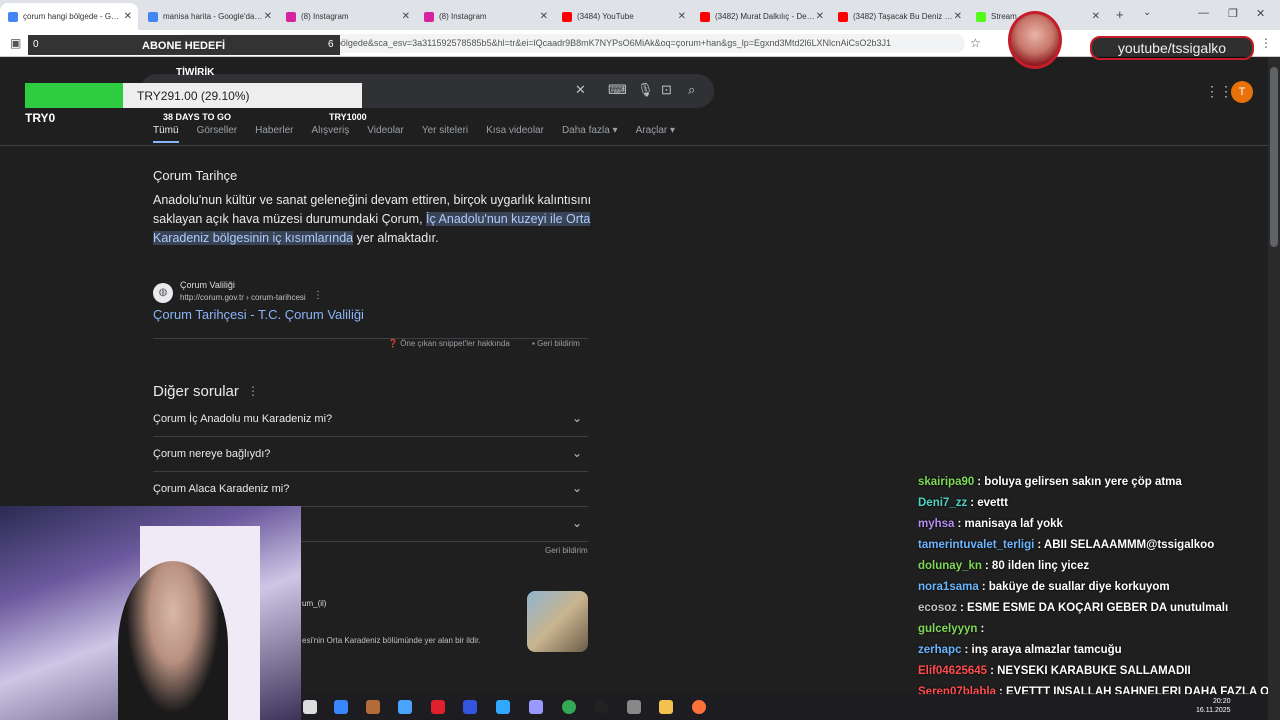  What do you see at coordinates (455, 343) in the screenshot?
I see `about-label: Öne çıkan snippet'ler hakkında` at bounding box center [455, 343].